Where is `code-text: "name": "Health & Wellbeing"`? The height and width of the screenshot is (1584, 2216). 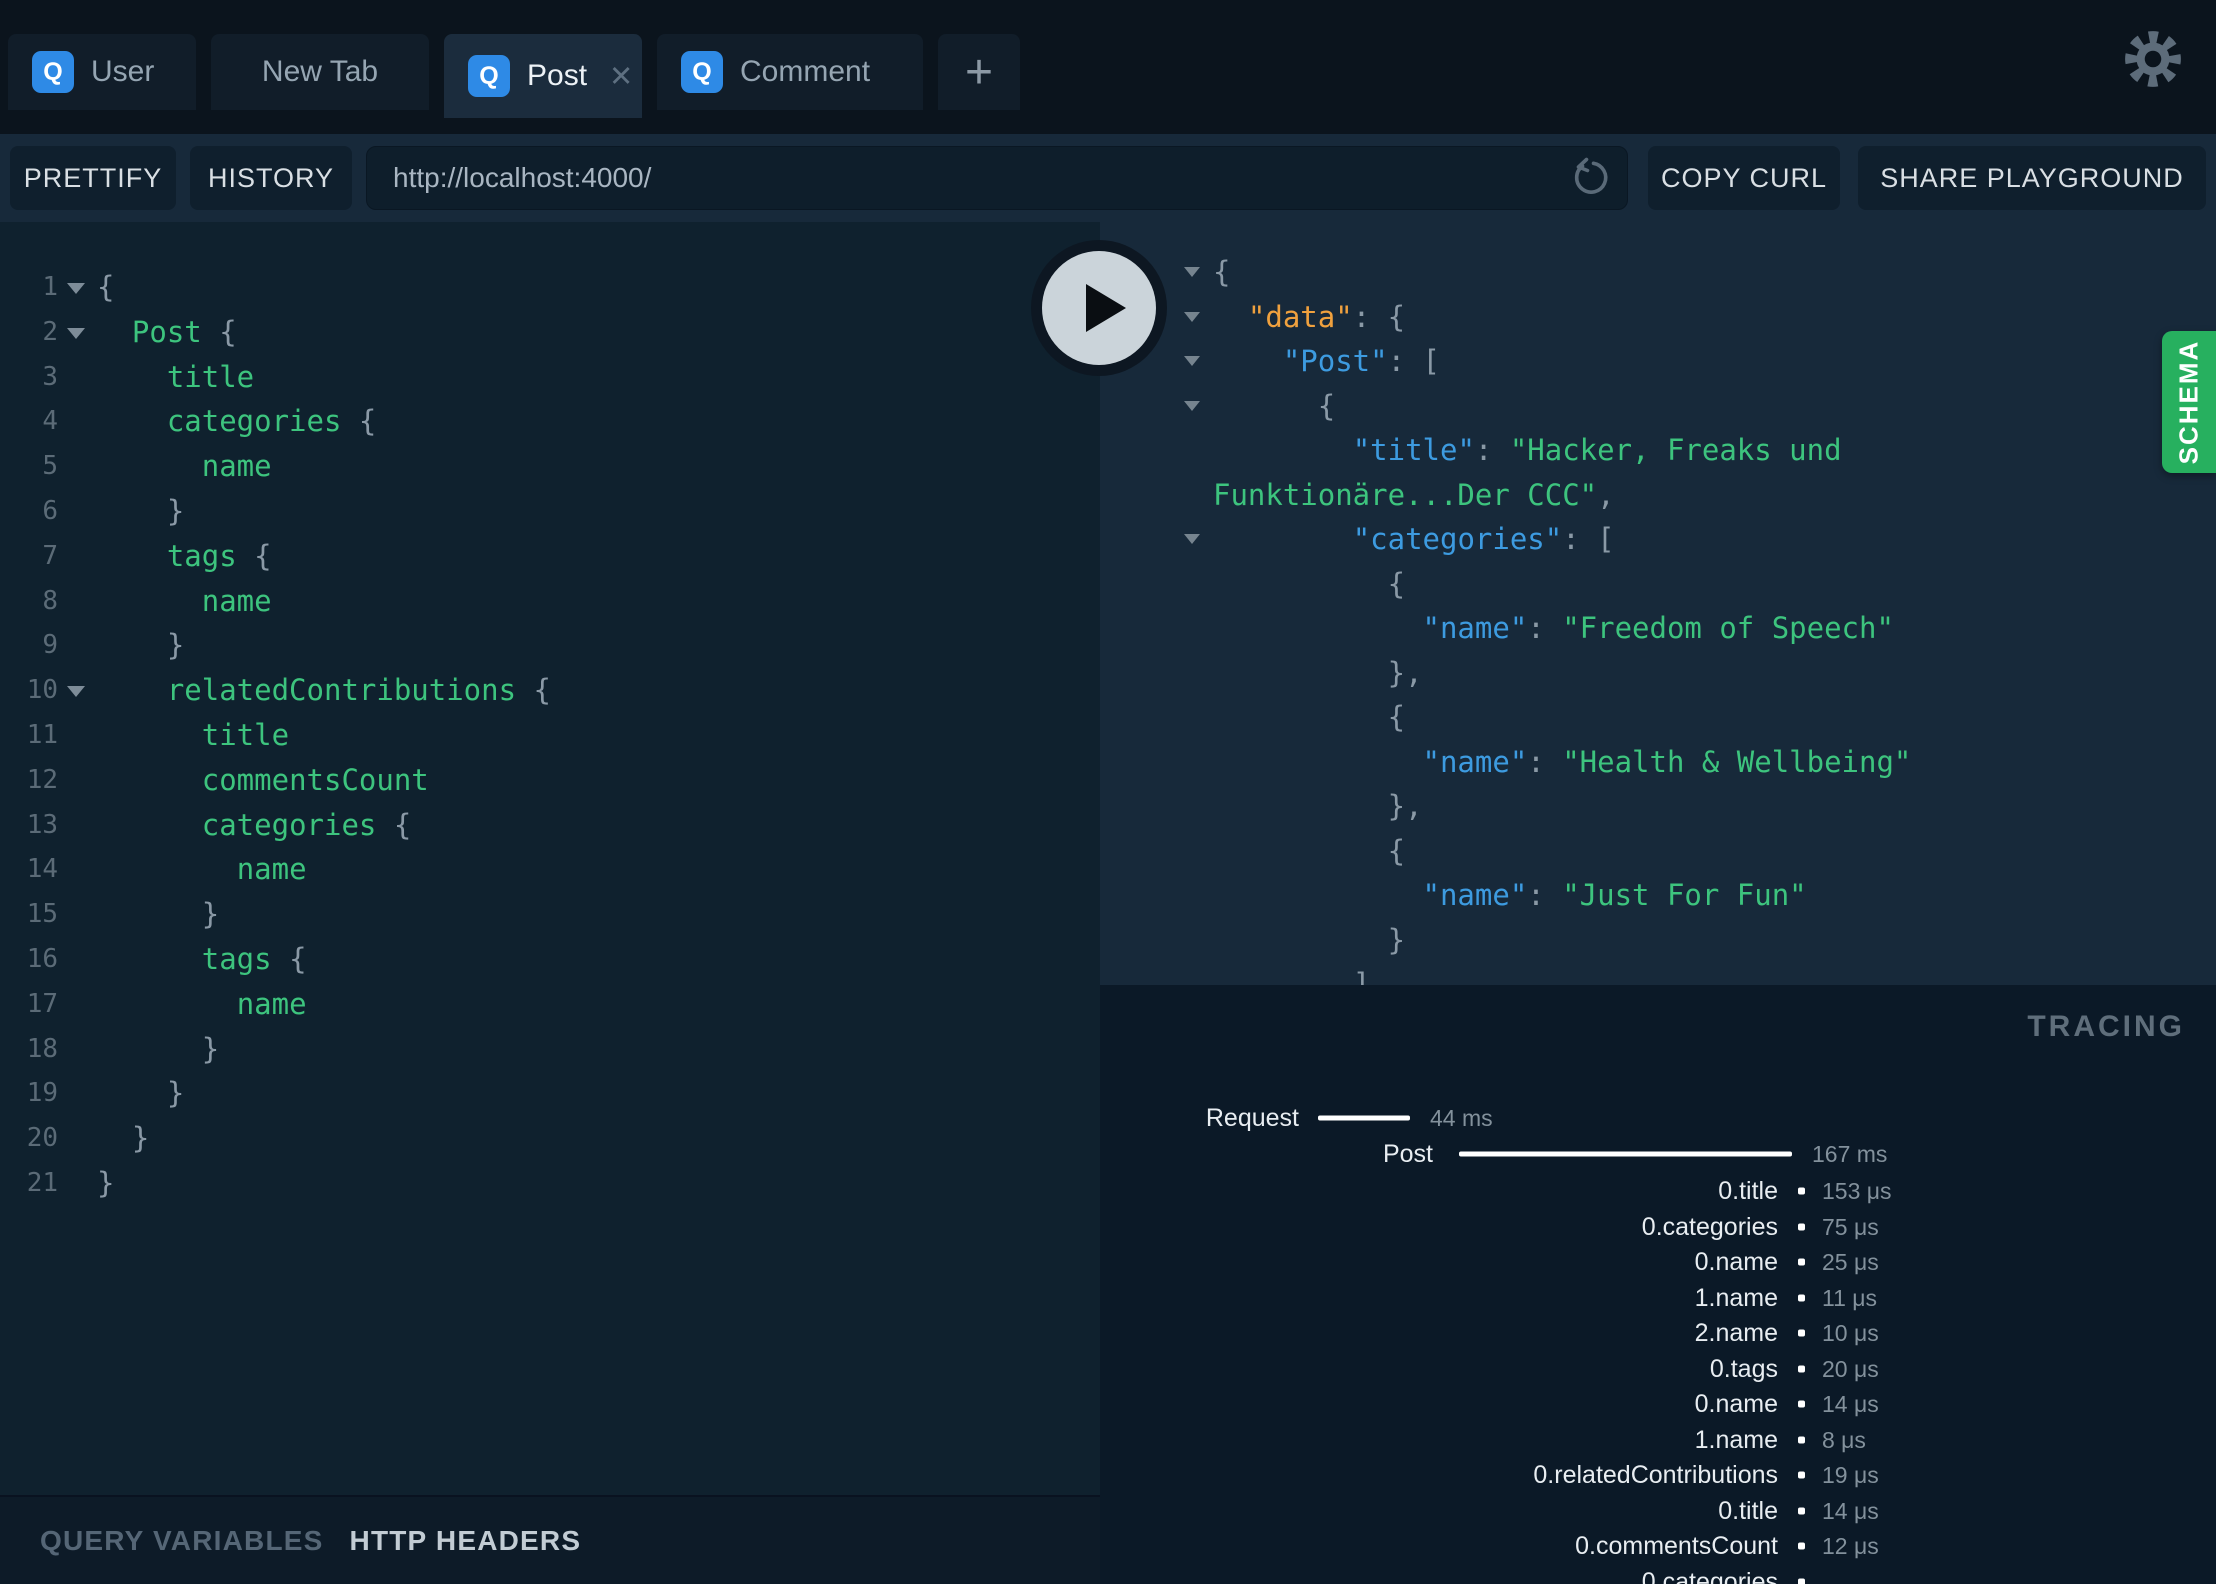 code-text: "name": "Health & Wellbeing" is located at coordinates (1667, 761).